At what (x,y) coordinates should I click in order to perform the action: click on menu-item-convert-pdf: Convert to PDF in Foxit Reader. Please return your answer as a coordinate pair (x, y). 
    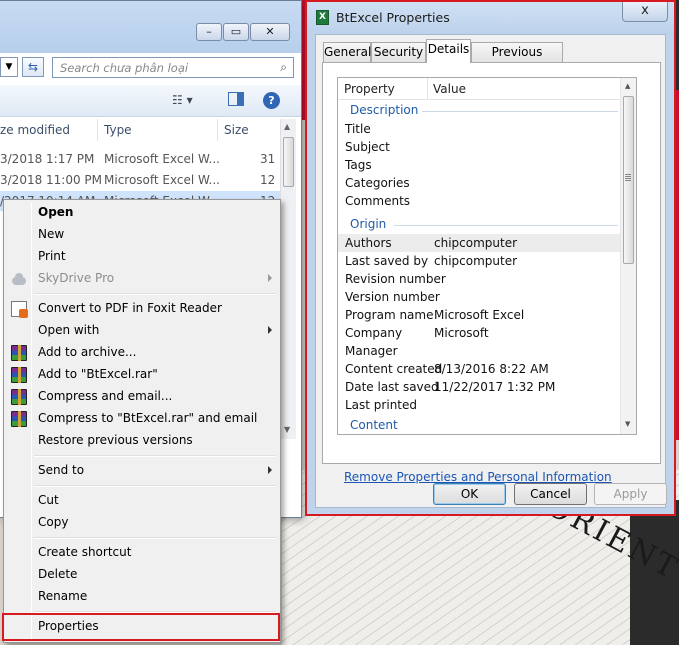
    Looking at the image, I should click on (142, 309).